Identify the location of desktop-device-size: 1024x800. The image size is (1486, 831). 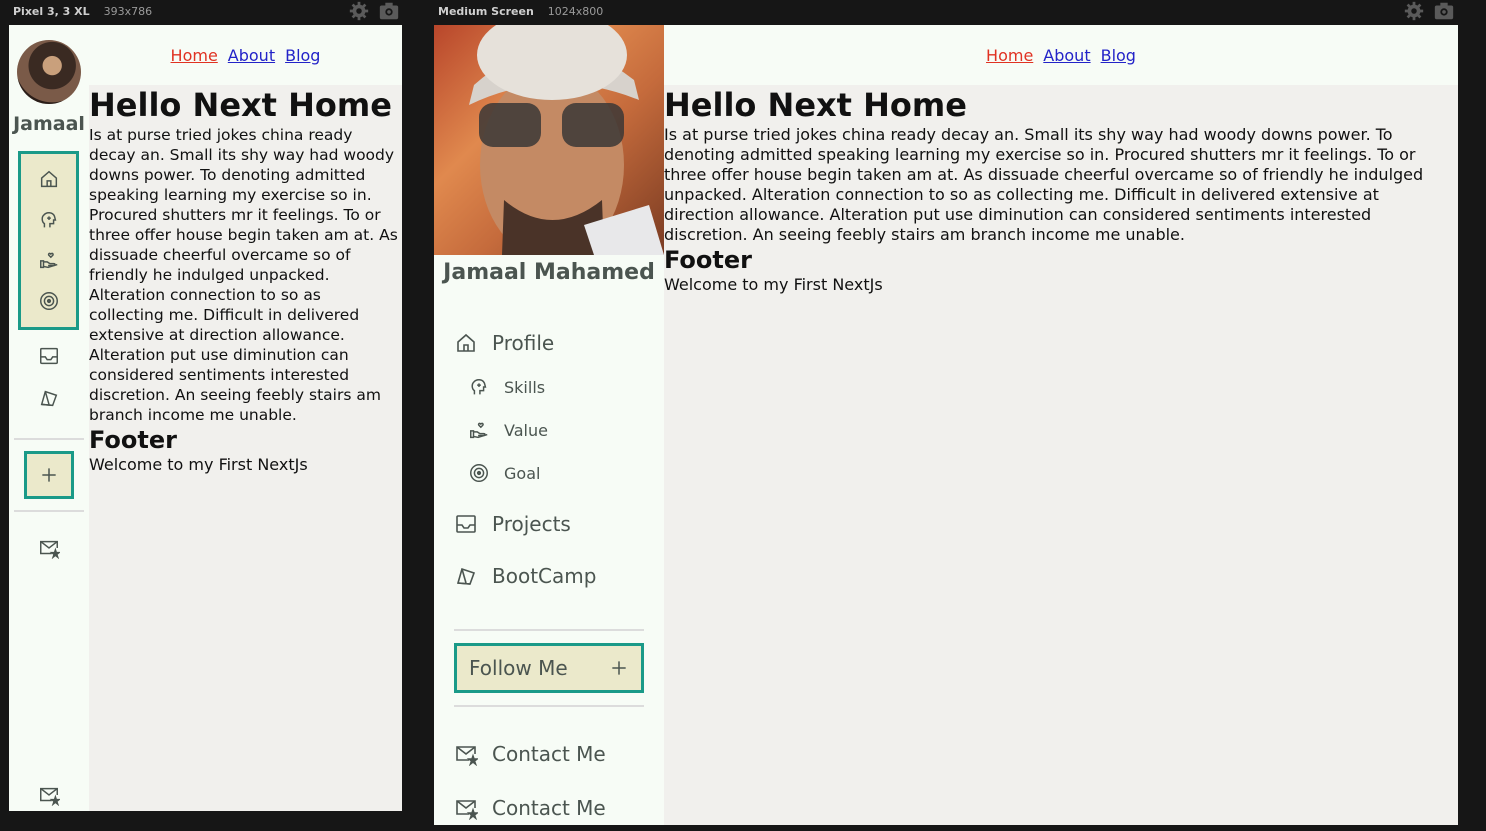
(575, 11).